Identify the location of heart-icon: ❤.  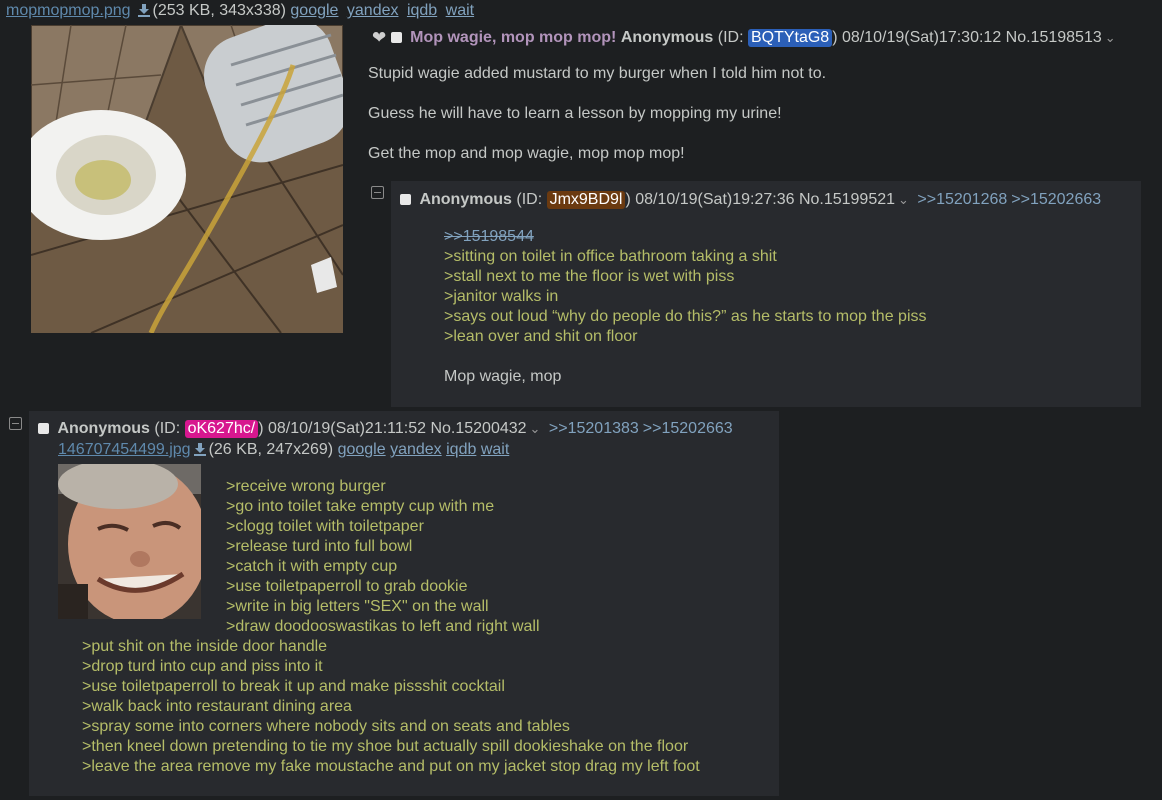
(379, 37).